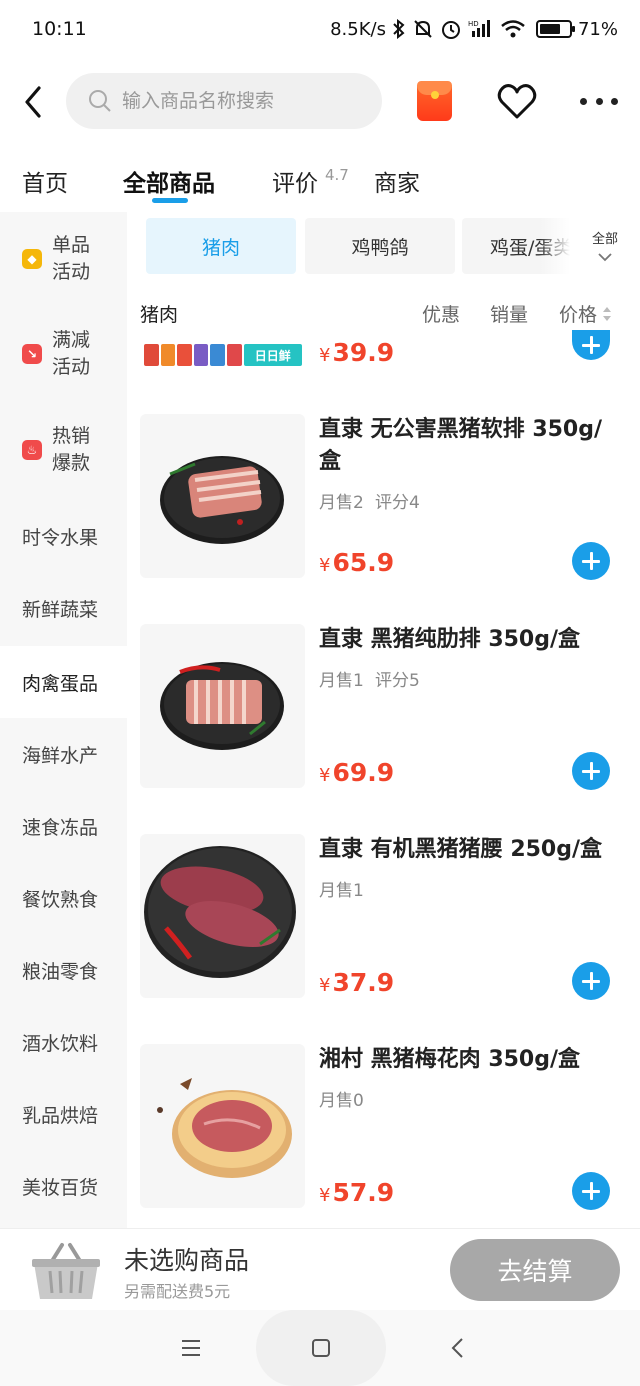 This screenshot has width=640, height=1386. I want to click on sidebar-item-seasonal-fruit: 时令水果, so click(63, 536).